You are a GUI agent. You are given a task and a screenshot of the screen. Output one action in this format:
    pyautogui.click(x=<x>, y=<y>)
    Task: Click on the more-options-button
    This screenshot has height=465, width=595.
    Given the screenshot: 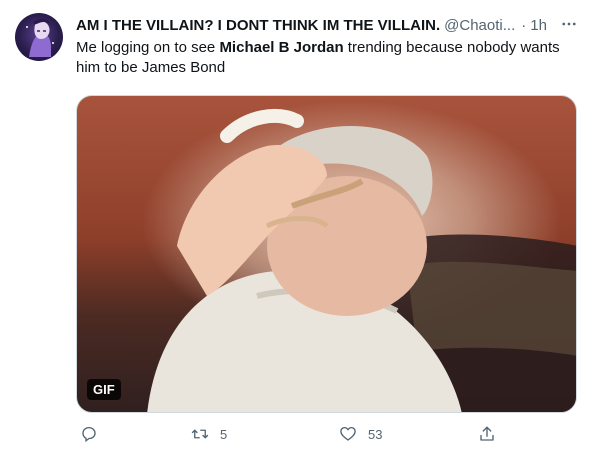 What is the action you would take?
    pyautogui.click(x=569, y=24)
    